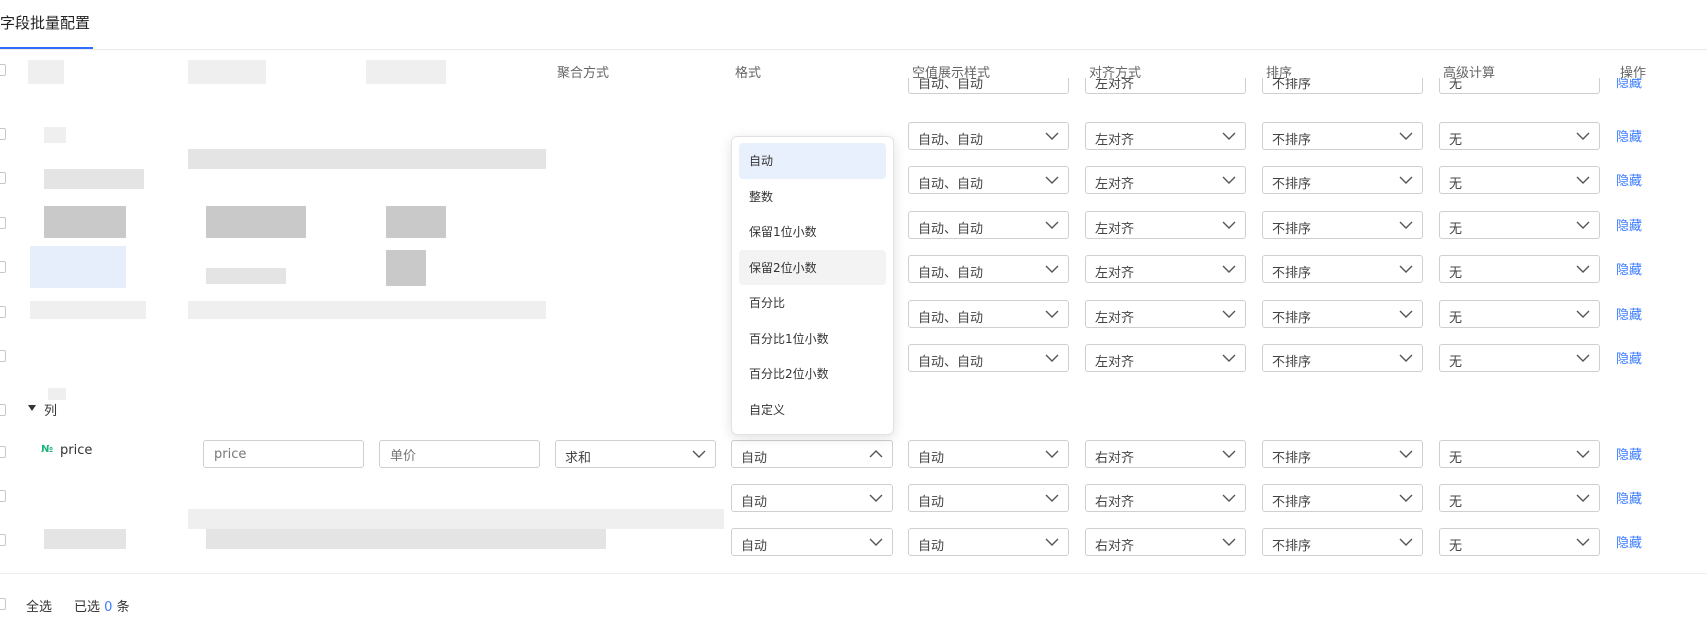  I want to click on aggregation-select: 求和, so click(635, 454).